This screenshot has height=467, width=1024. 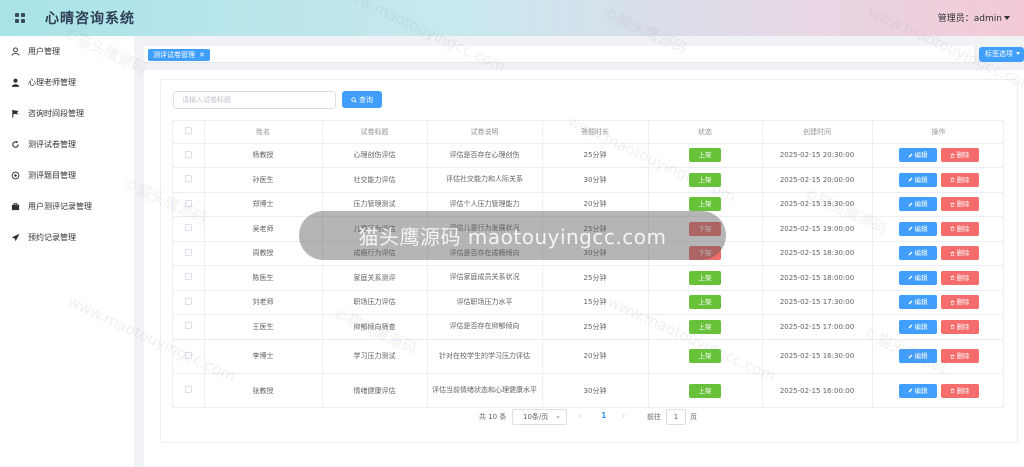 I want to click on edit-label: 编辑, so click(x=921, y=179).